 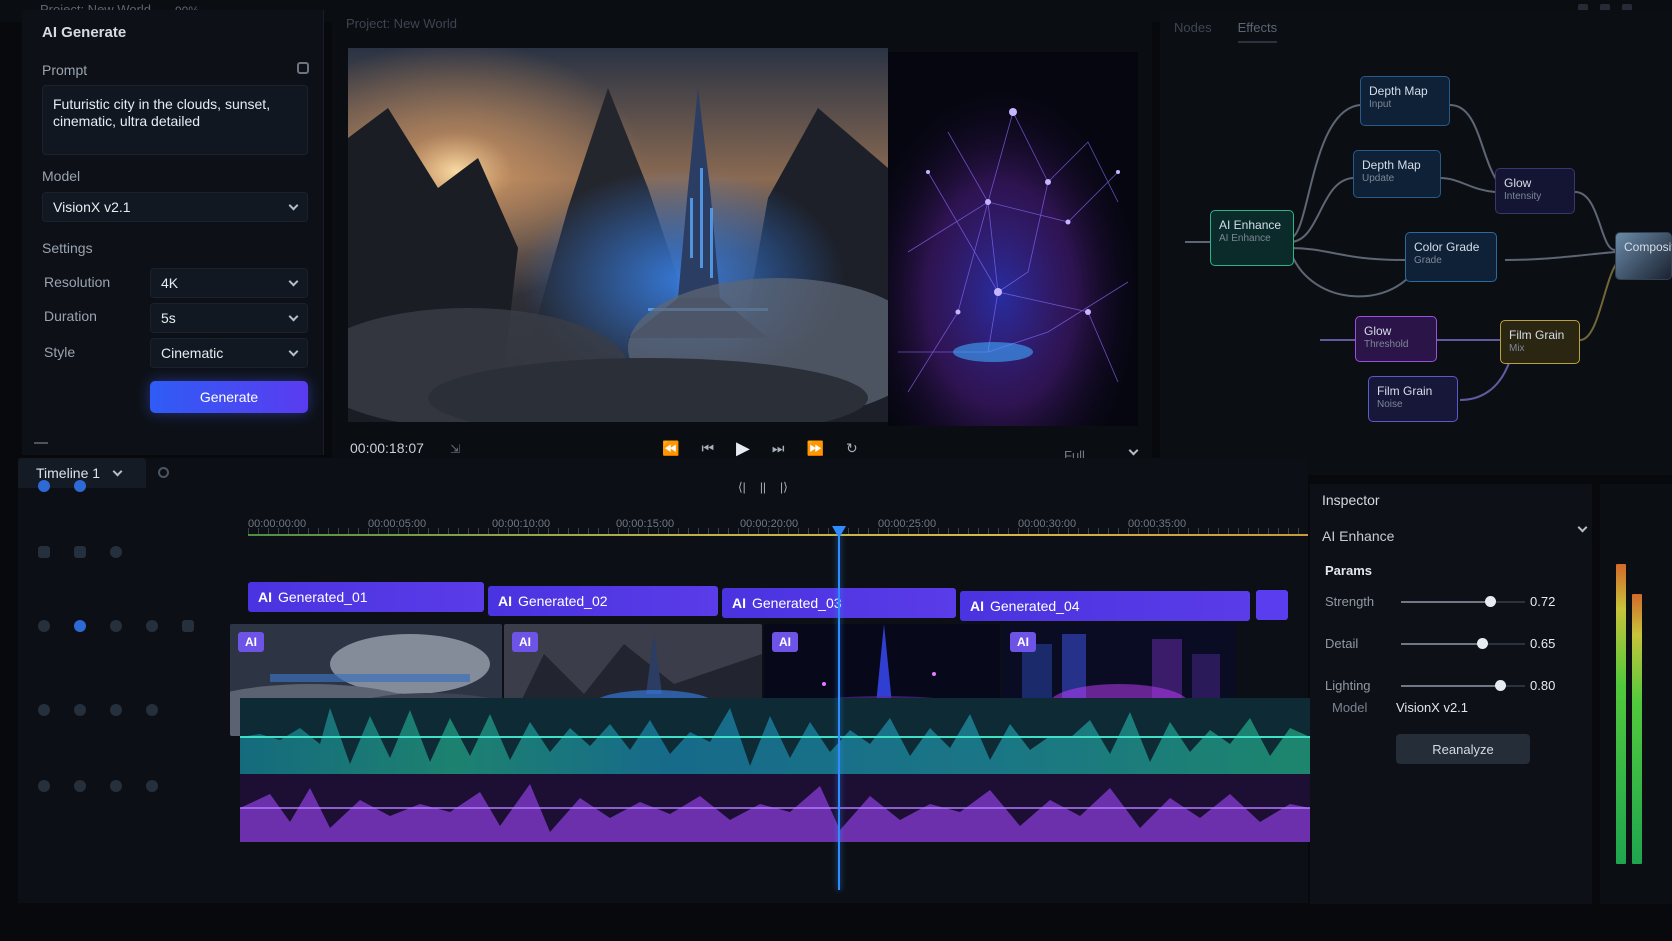 I want to click on inspector-title: Inspector, so click(x=1351, y=500).